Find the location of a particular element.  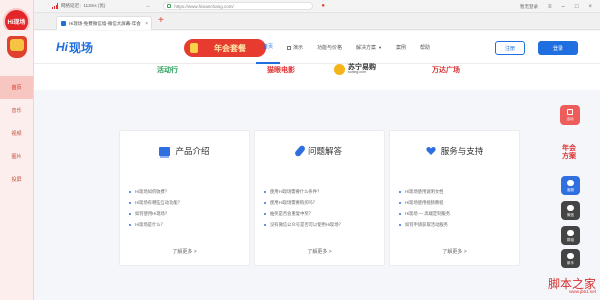

chat-icon is located at coordinates (570, 183).